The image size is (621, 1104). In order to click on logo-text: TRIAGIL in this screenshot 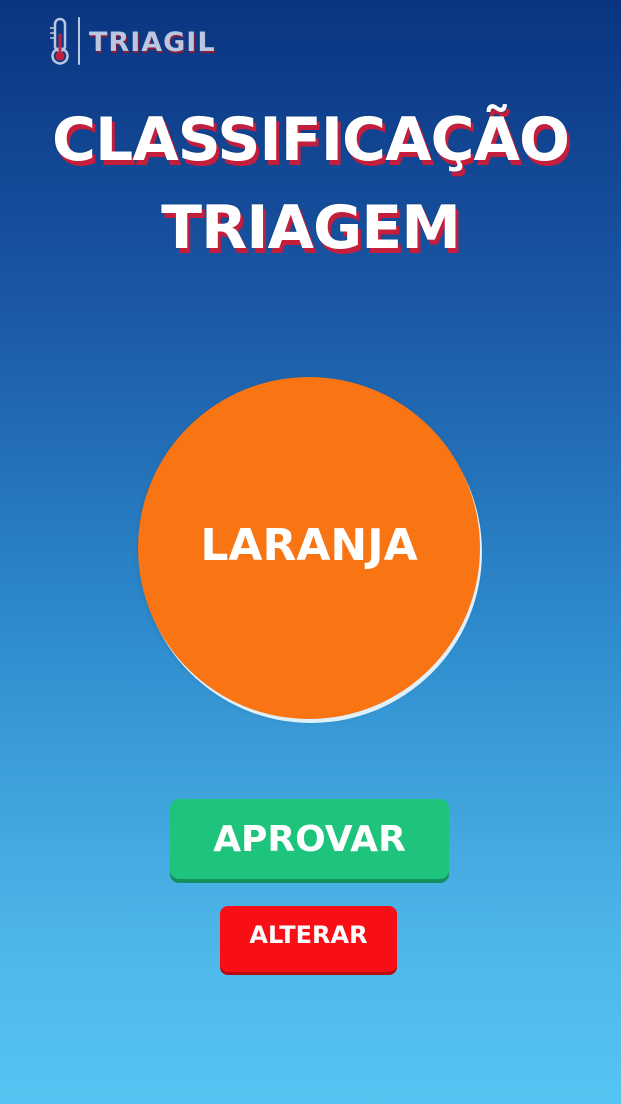, I will do `click(152, 42)`.